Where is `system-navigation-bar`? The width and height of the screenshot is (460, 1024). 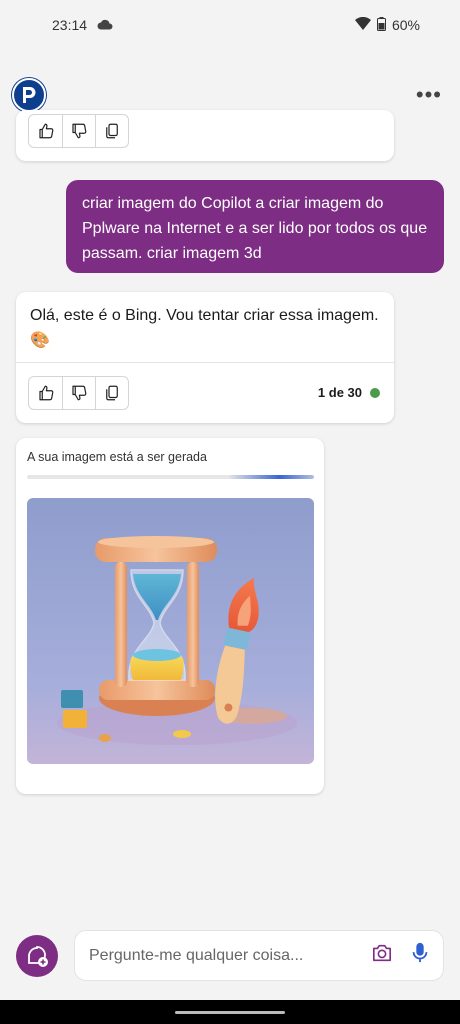 system-navigation-bar is located at coordinates (230, 1012).